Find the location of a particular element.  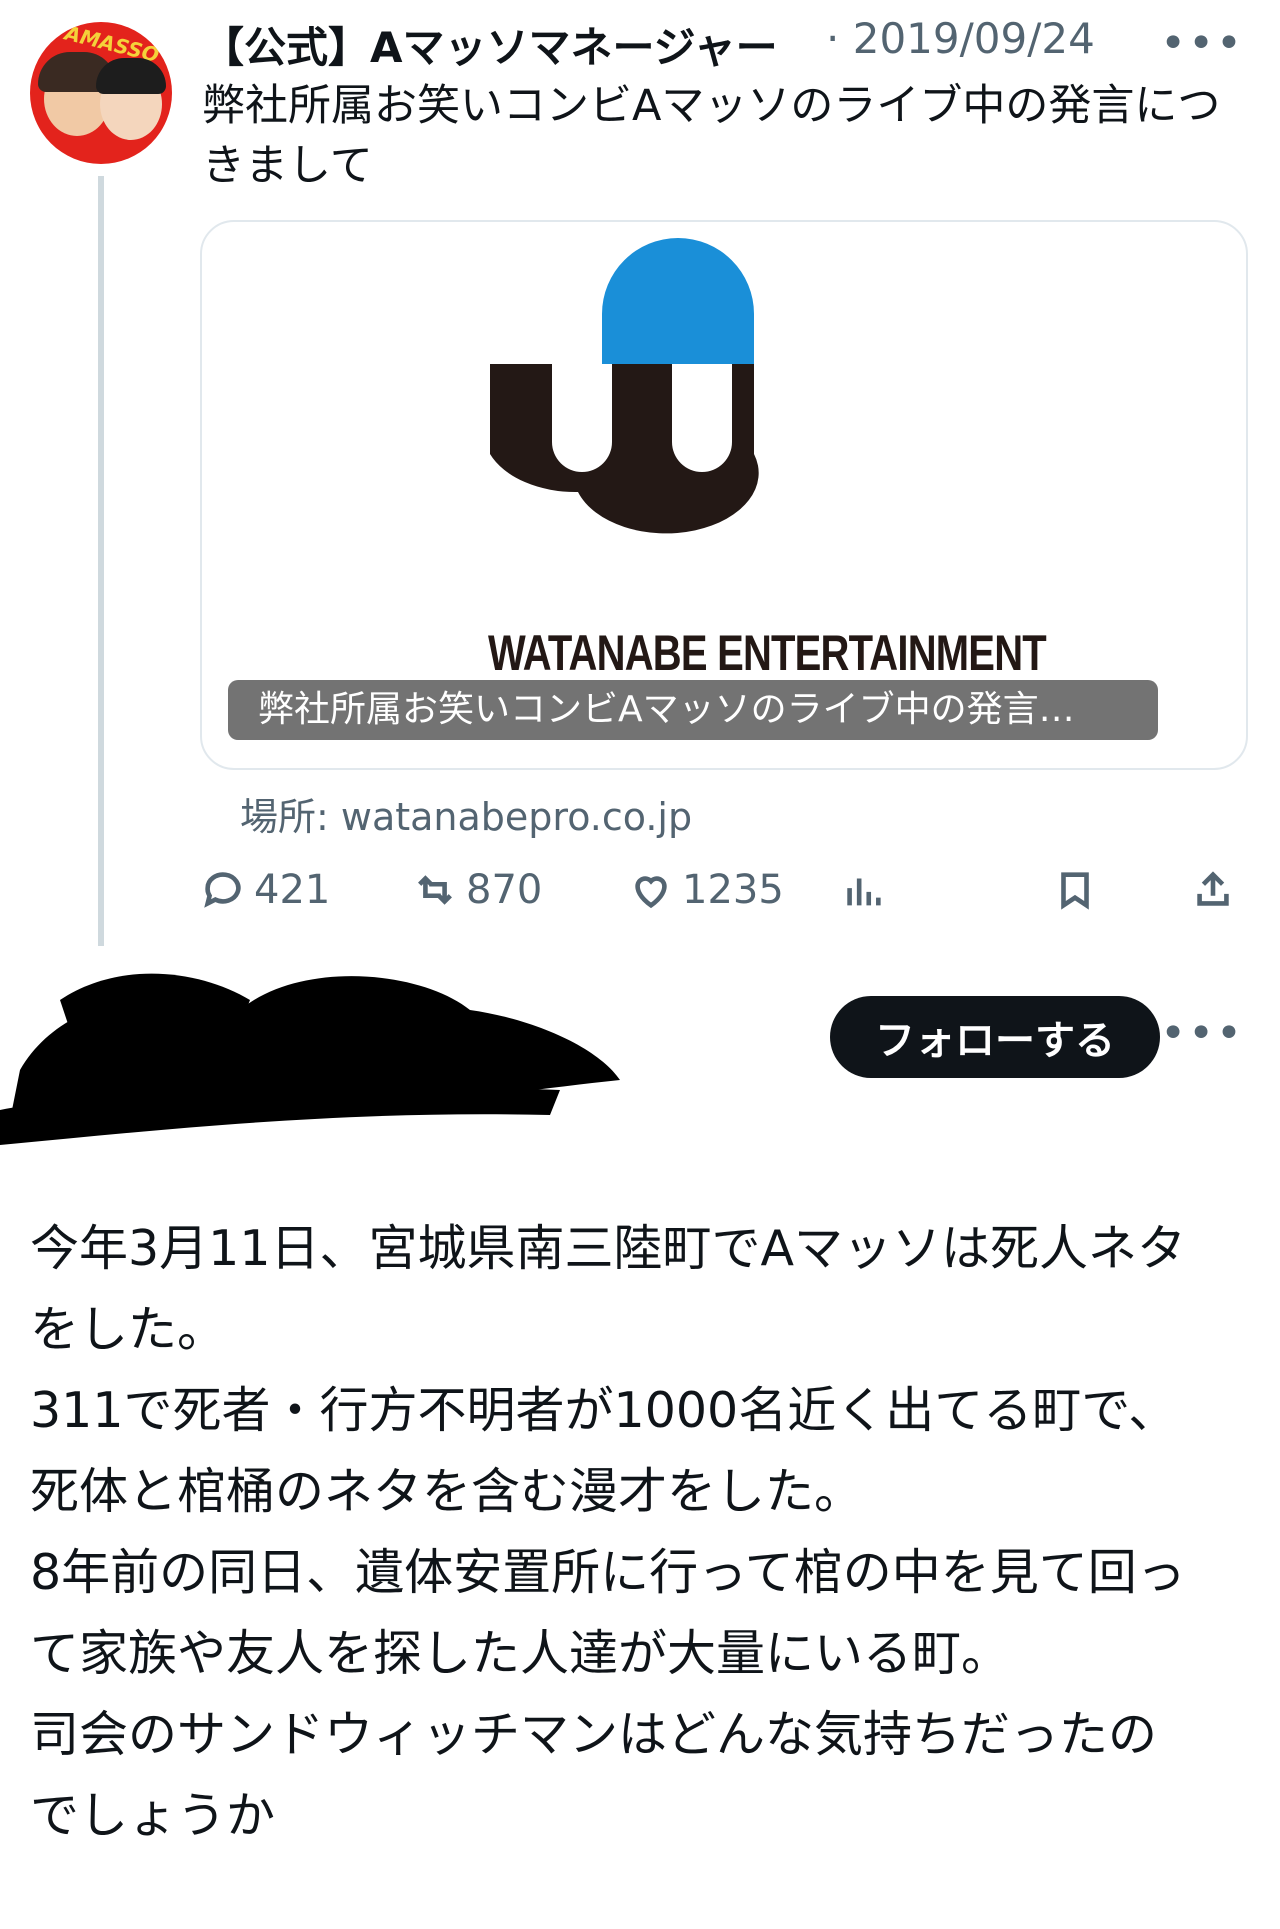

post-date: 2019/09/24 is located at coordinates (974, 38).